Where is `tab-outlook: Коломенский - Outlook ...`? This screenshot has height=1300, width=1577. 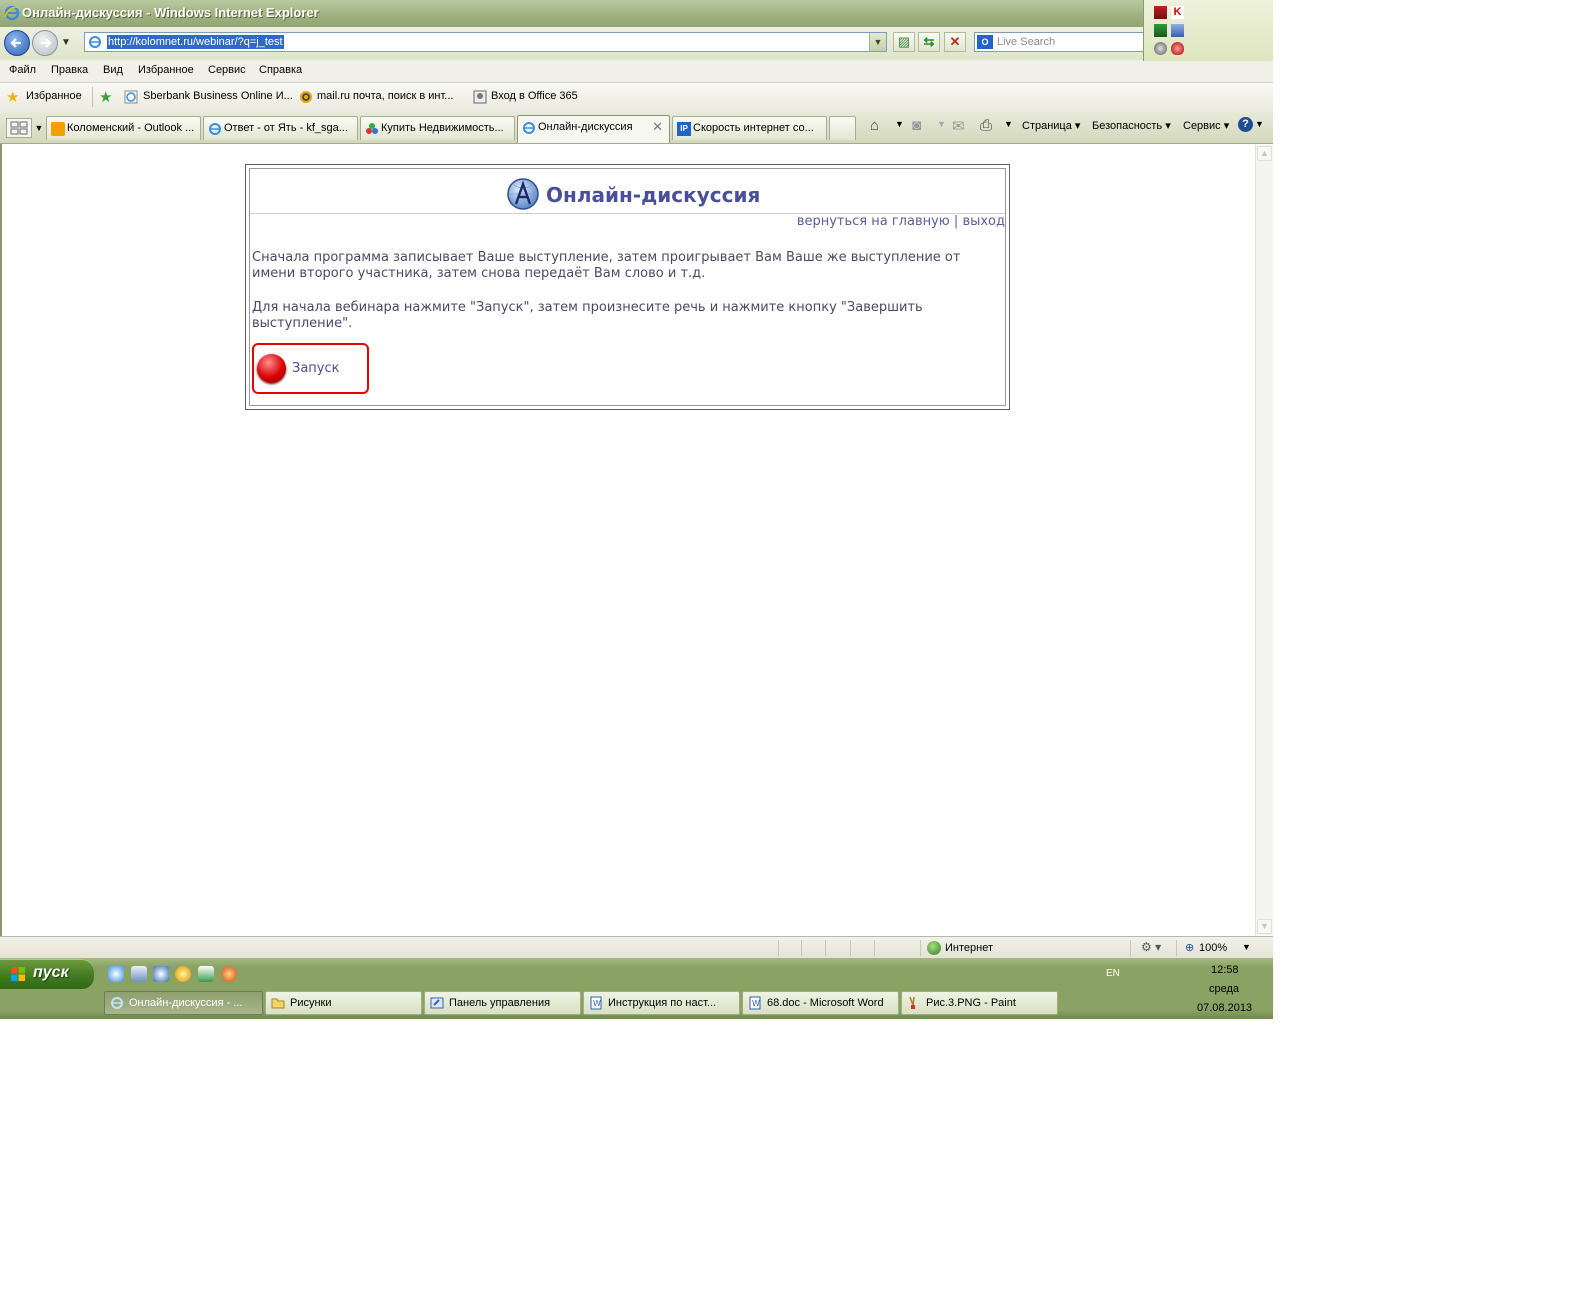 tab-outlook: Коломенский - Outlook ... is located at coordinates (123, 128).